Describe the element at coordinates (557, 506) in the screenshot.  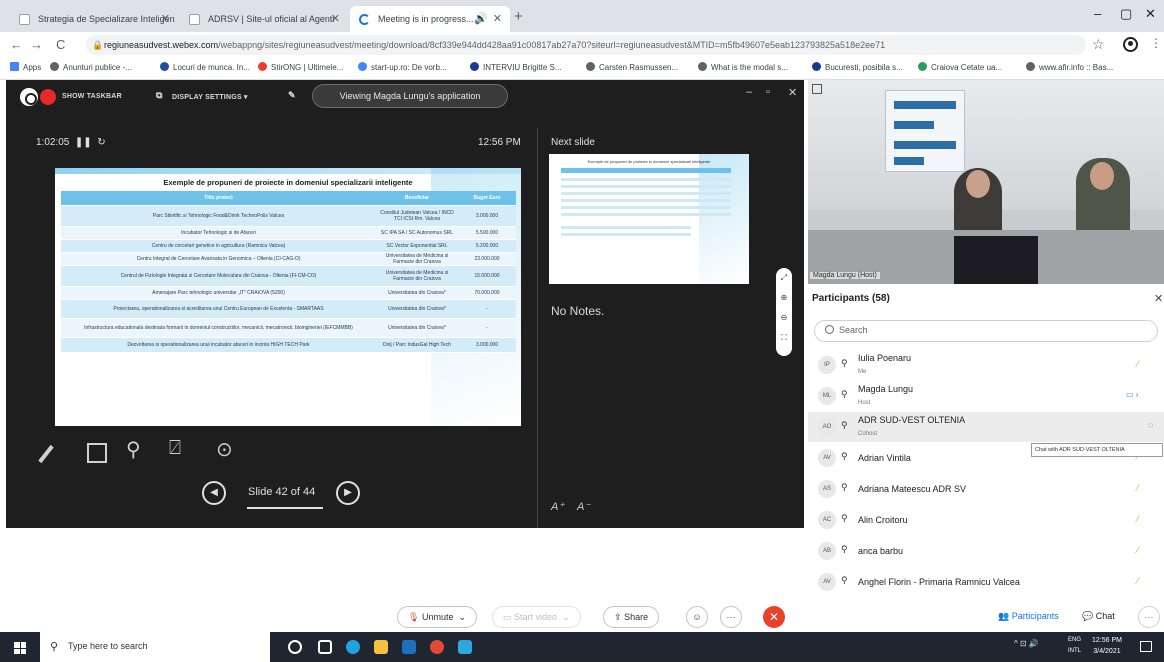
I see `increase-font-button: A⁺` at that location.